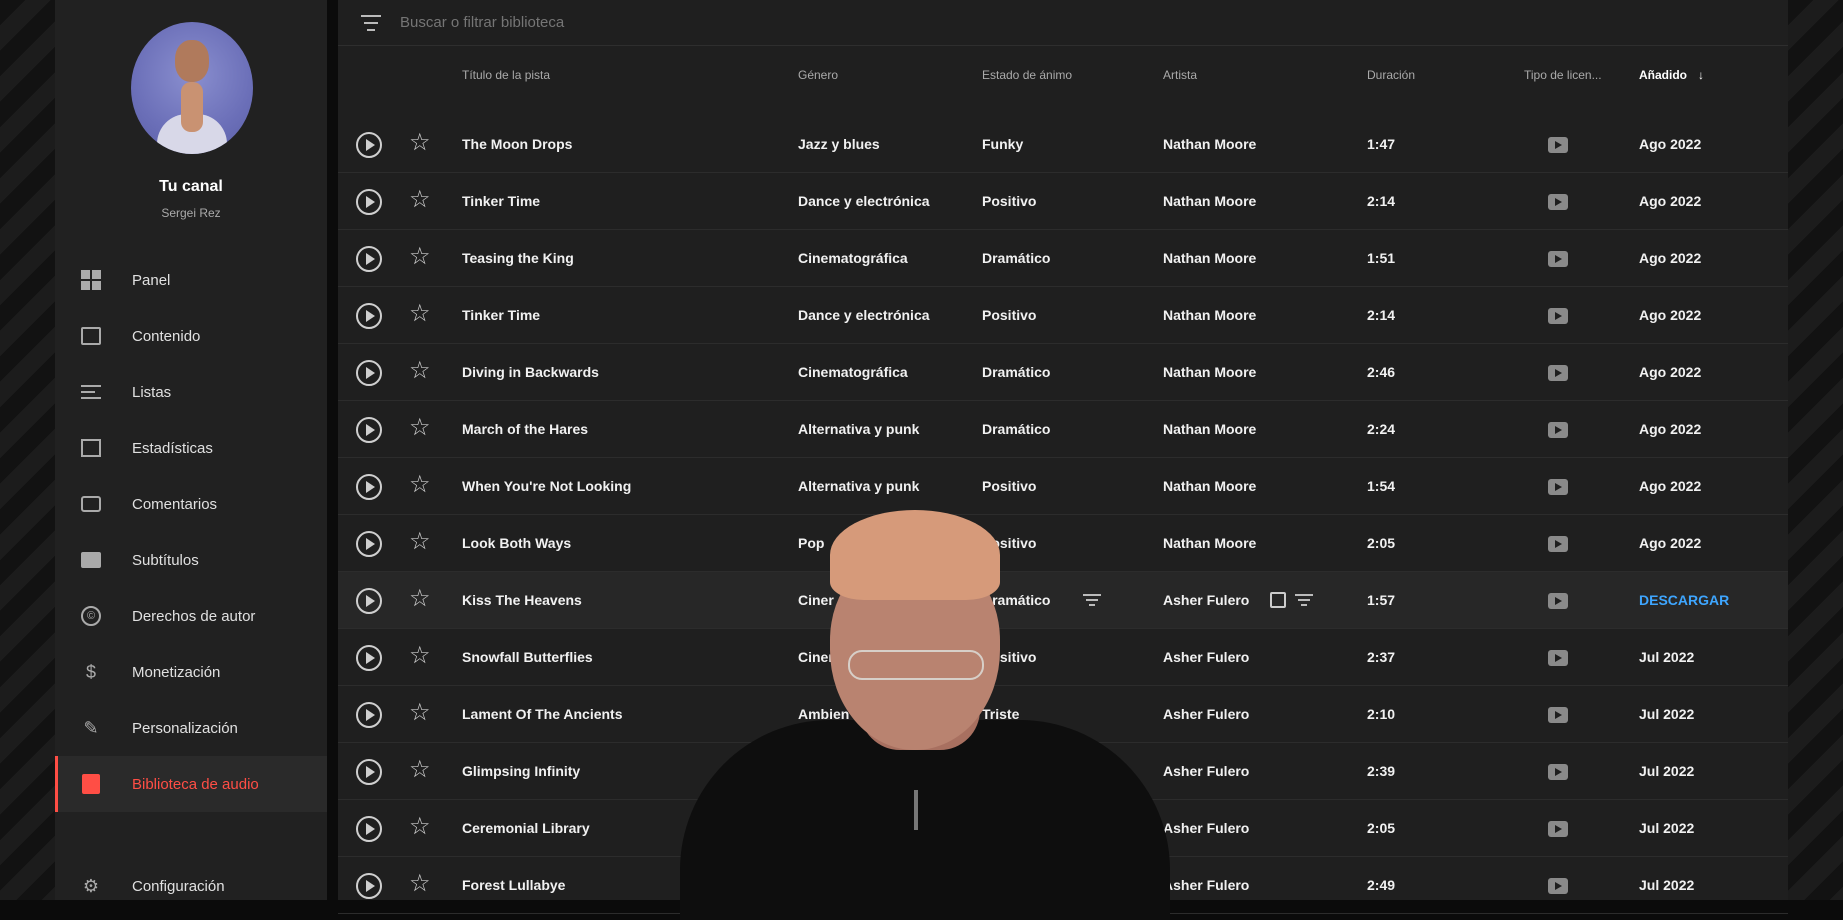 The width and height of the screenshot is (1843, 920). Describe the element at coordinates (192, 88) in the screenshot. I see `avatar` at that location.